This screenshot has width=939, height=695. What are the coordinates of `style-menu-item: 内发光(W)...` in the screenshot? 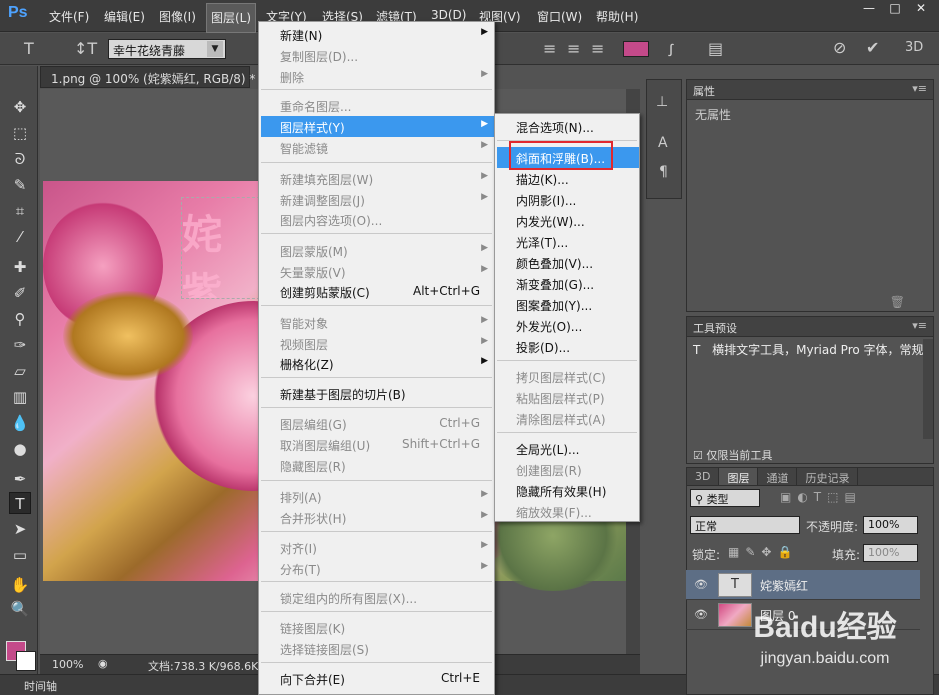 It's located at (568, 220).